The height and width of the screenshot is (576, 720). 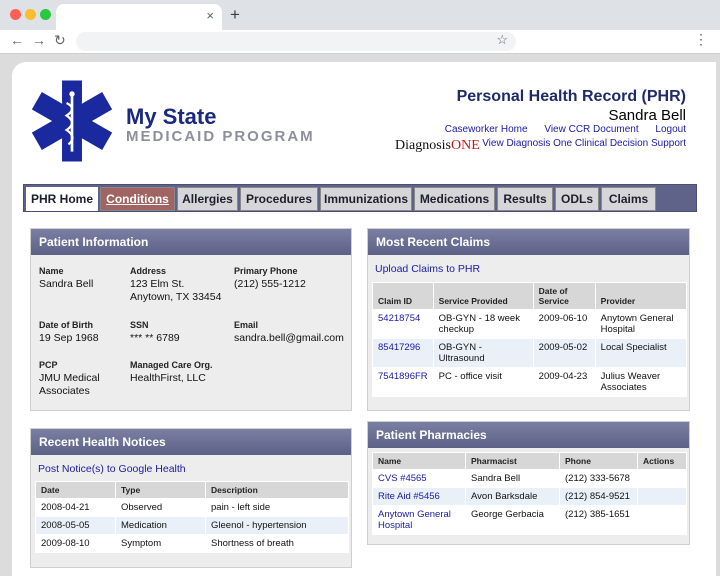 I want to click on notice-type: Observed, so click(x=160, y=507).